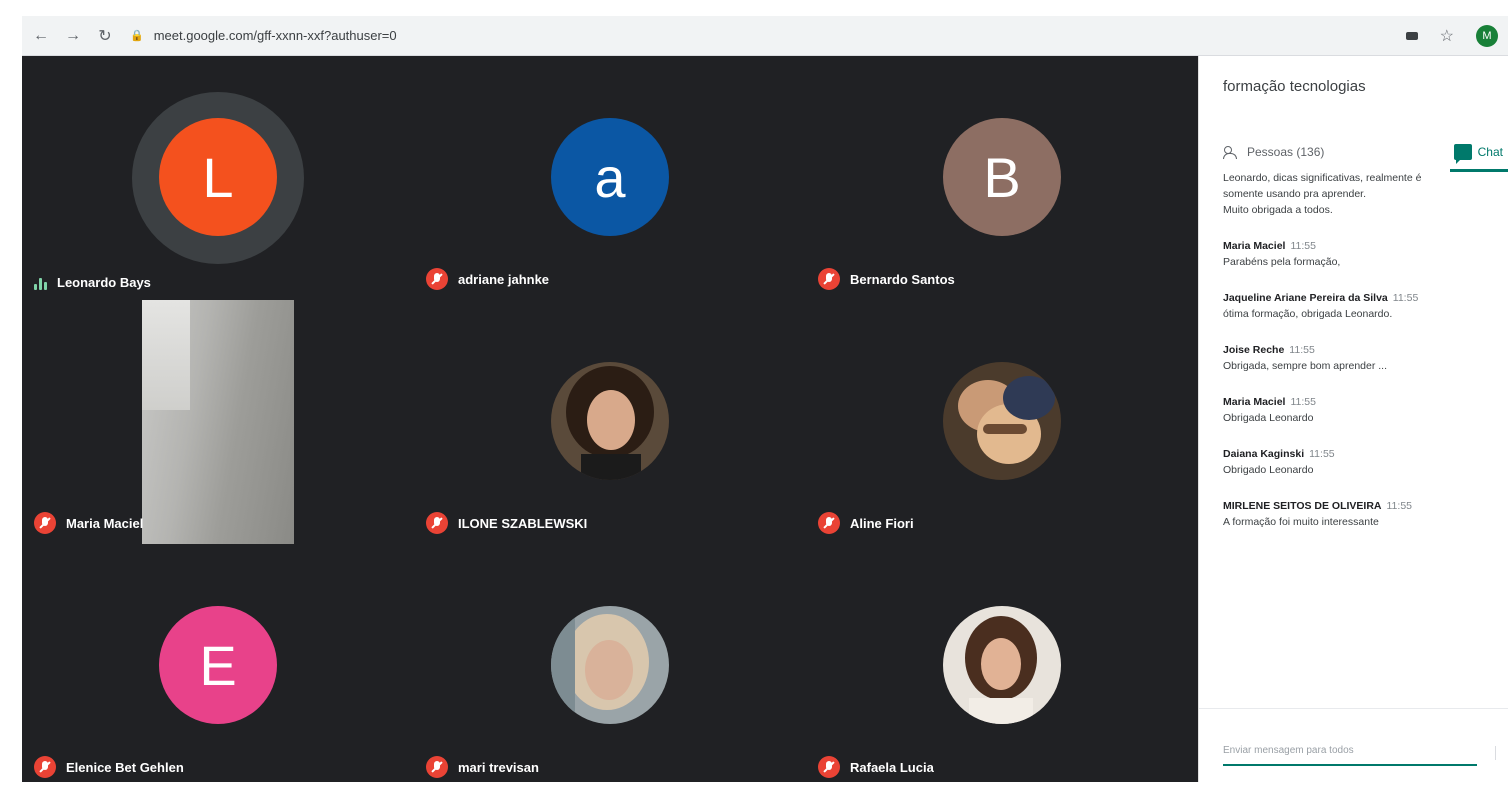  I want to click on participant-name: Rafaela Lucia, so click(892, 767).